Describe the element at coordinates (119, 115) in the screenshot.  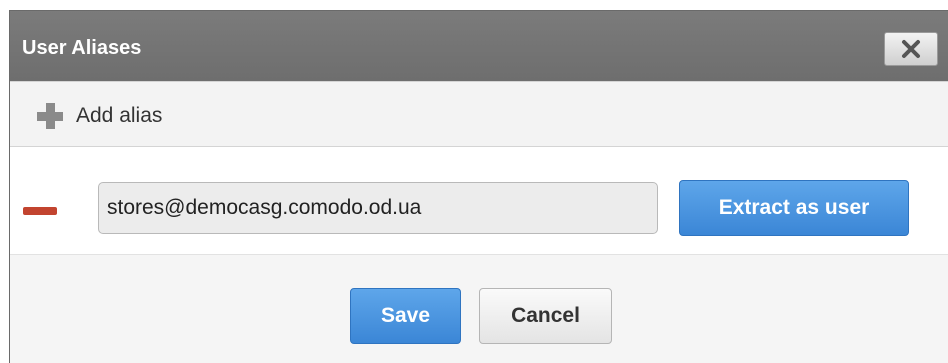
I see `add-alias-label: Add alias` at that location.